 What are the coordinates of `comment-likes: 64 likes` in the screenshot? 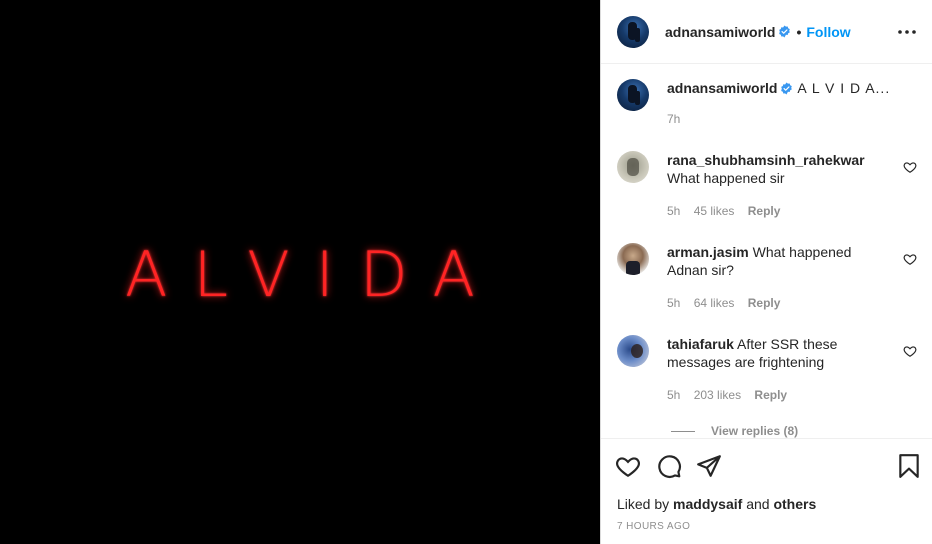 It's located at (714, 303).